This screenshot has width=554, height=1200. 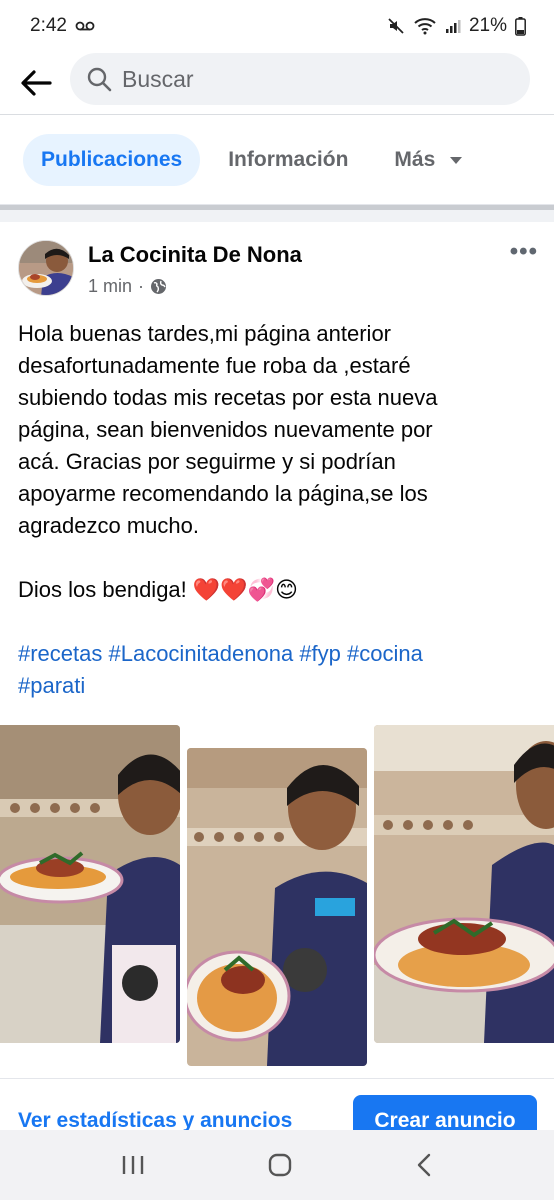 I want to click on status-time-group: 2:42, so click(x=62, y=26).